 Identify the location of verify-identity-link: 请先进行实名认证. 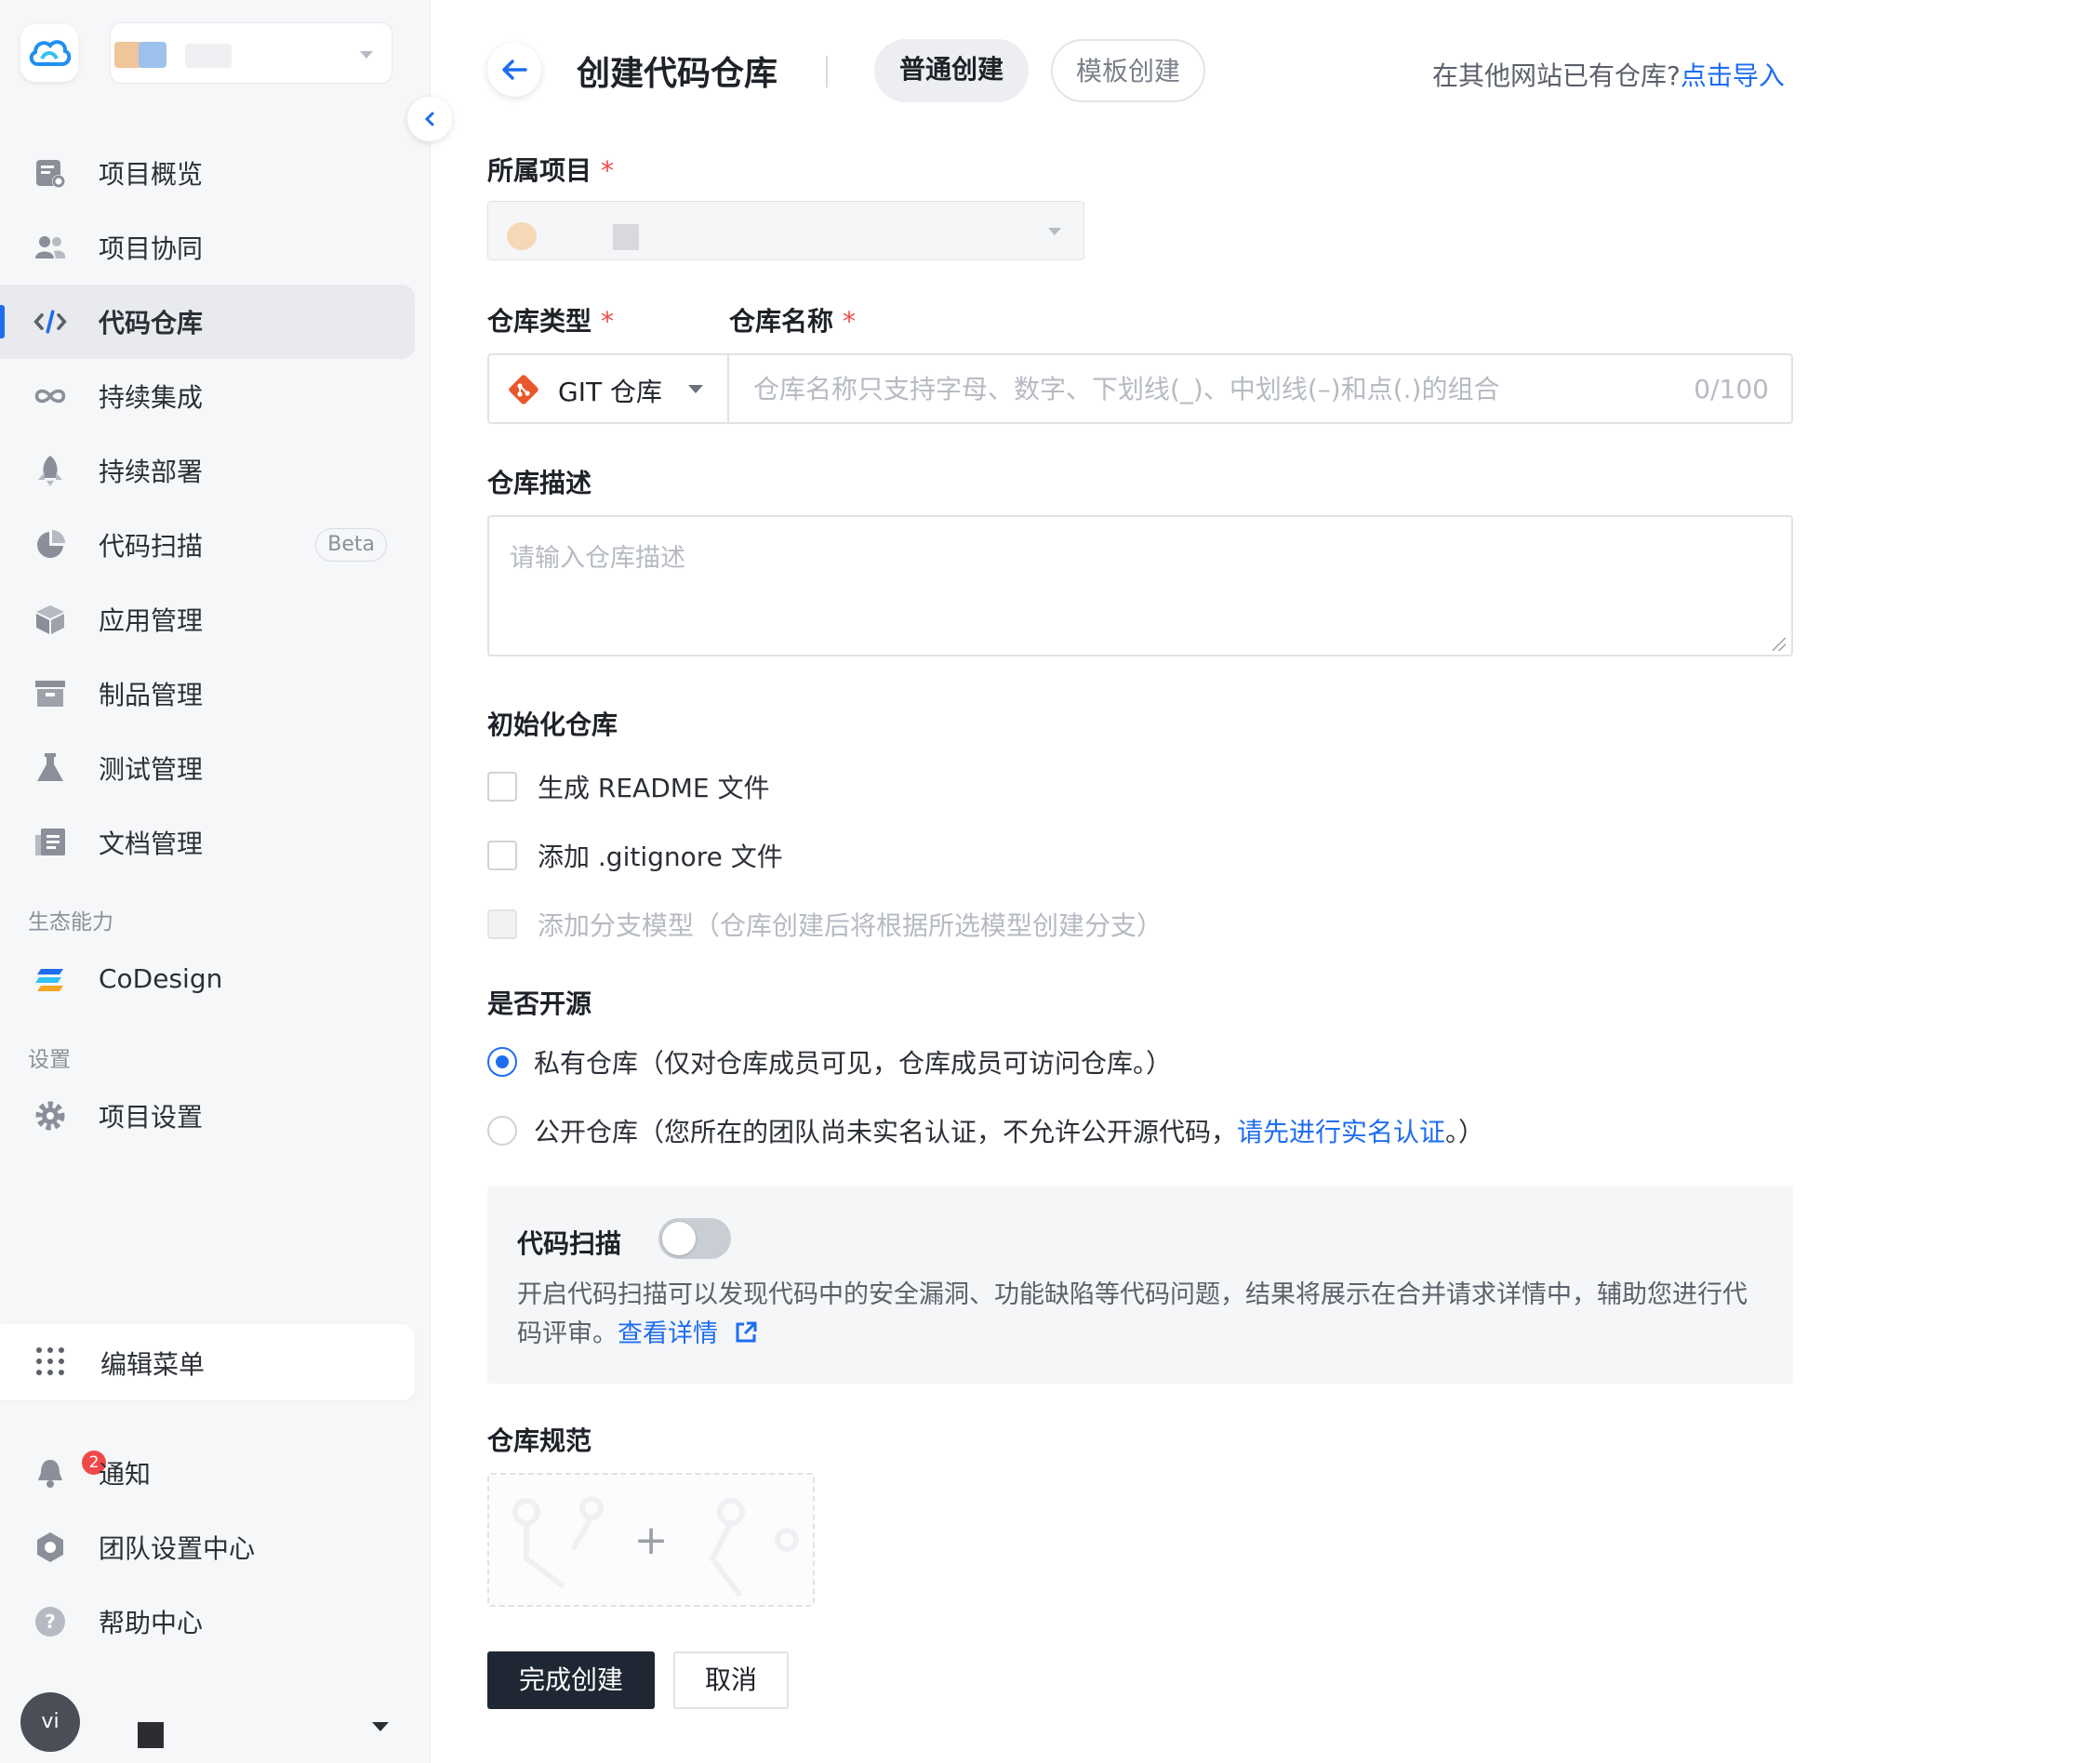
(1341, 1132).